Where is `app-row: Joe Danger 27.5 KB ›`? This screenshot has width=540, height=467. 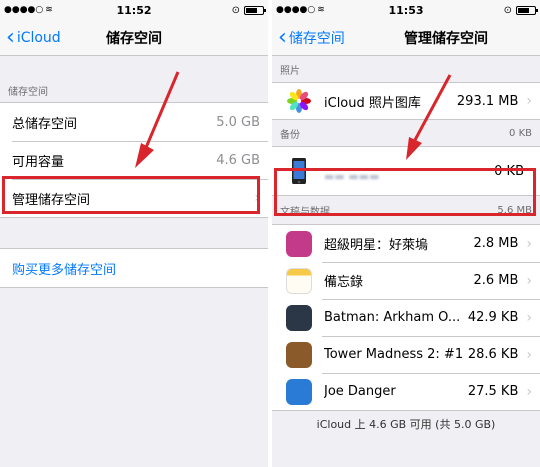
app-row: Joe Danger 27.5 KB › is located at coordinates (406, 391).